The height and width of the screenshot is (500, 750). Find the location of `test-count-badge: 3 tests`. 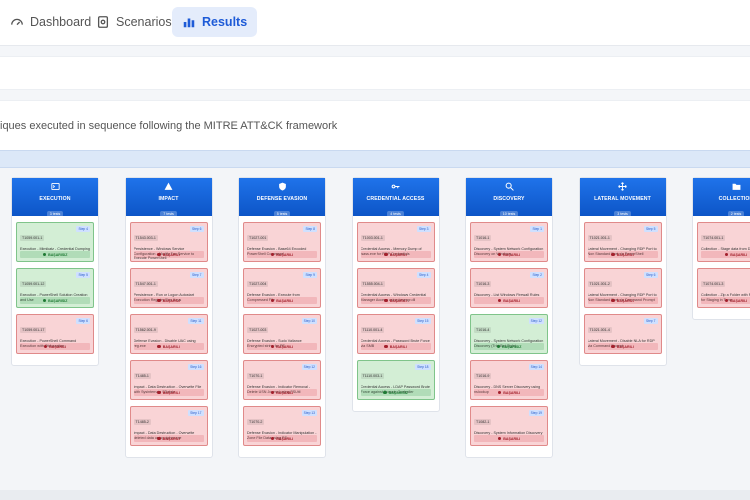

test-count-badge: 3 tests is located at coordinates (622, 214).